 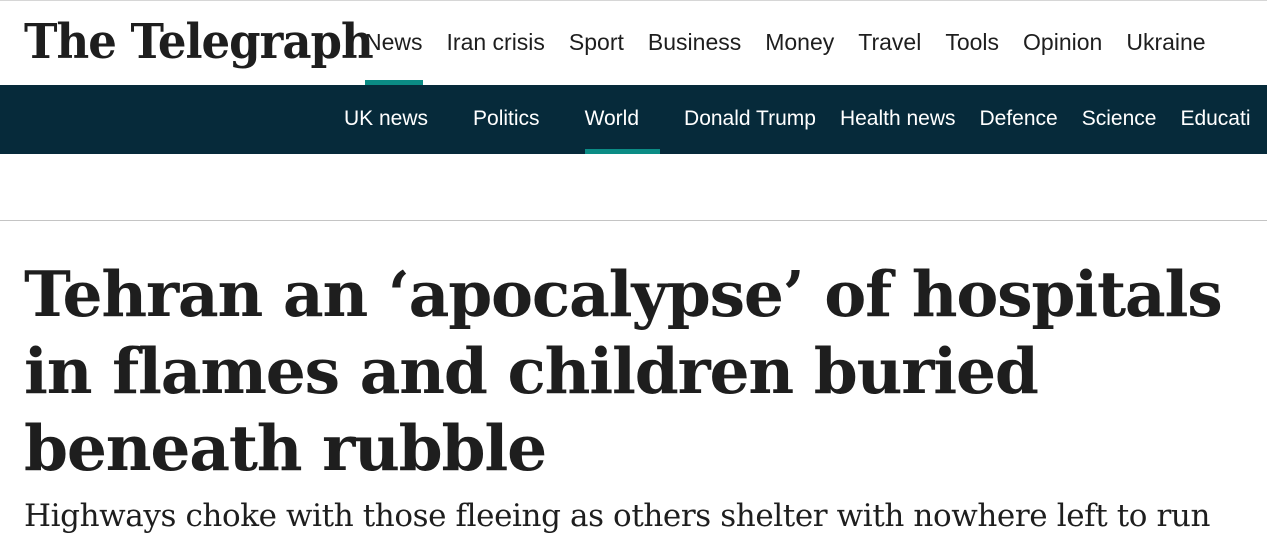 I want to click on telegraph-logo: The Telegraph, so click(x=199, y=41).